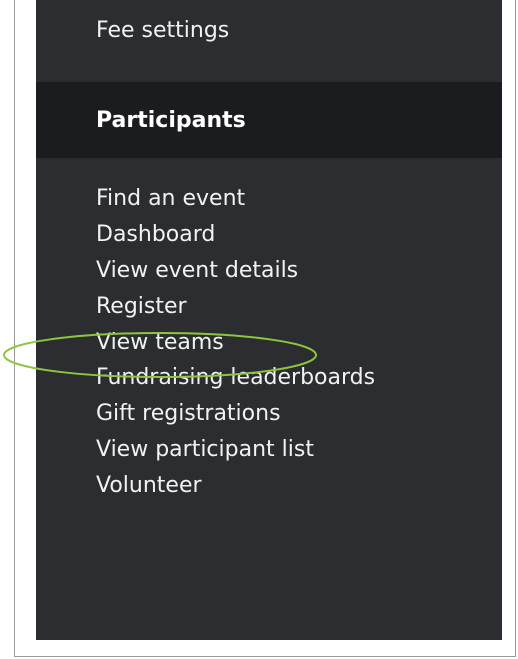 The width and height of the screenshot is (518, 659). What do you see at coordinates (162, 31) in the screenshot?
I see `sidebar-item-fee-settings: Fee settings` at bounding box center [162, 31].